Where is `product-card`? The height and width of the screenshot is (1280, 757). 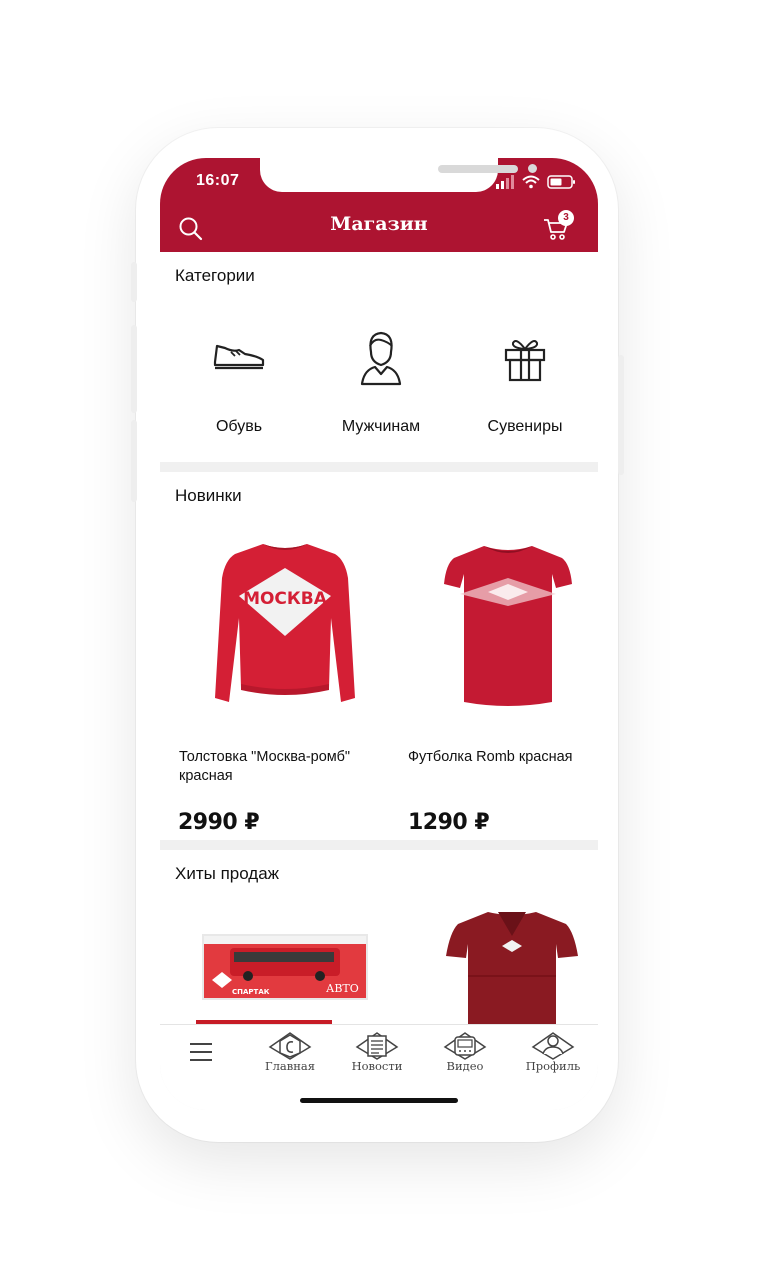 product-card is located at coordinates (493, 968).